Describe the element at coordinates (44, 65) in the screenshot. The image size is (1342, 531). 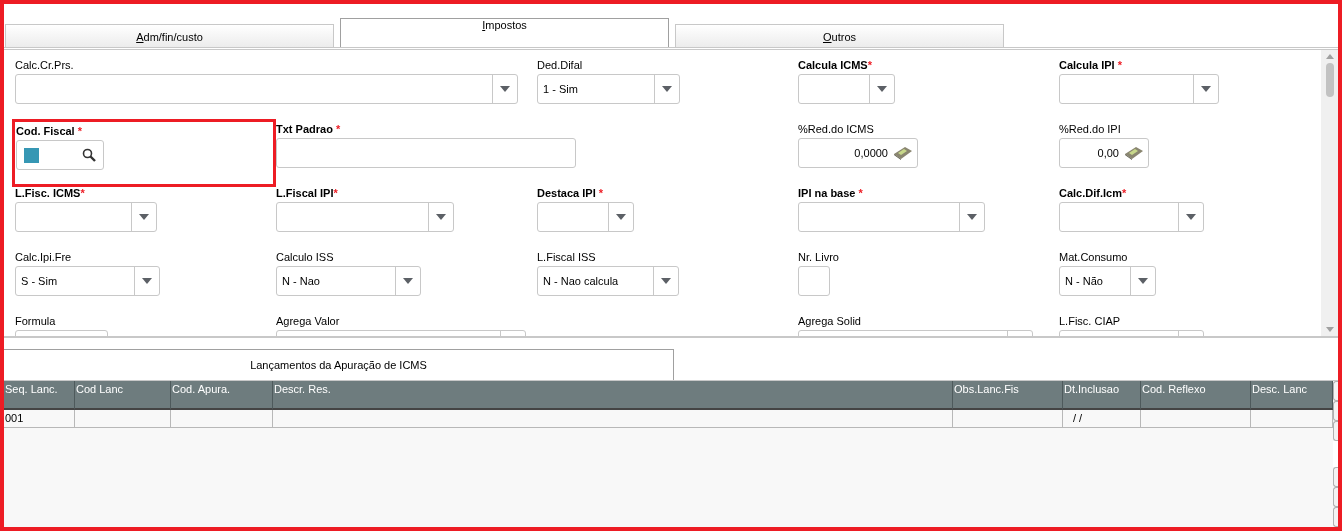
I see `field-label: Calc.Cr.Prs.` at that location.